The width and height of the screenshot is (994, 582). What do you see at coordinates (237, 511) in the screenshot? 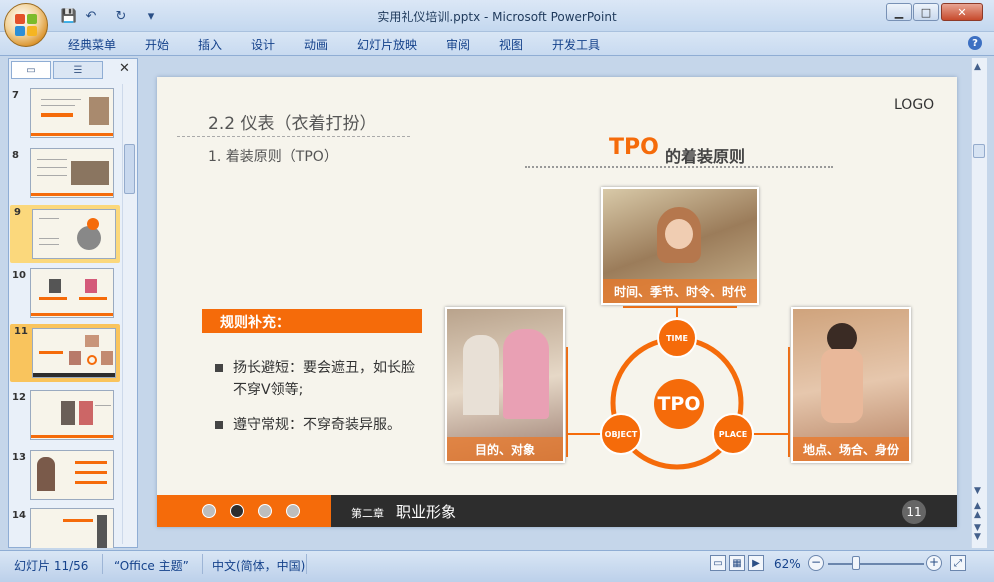
I see `nav-dot-active` at bounding box center [237, 511].